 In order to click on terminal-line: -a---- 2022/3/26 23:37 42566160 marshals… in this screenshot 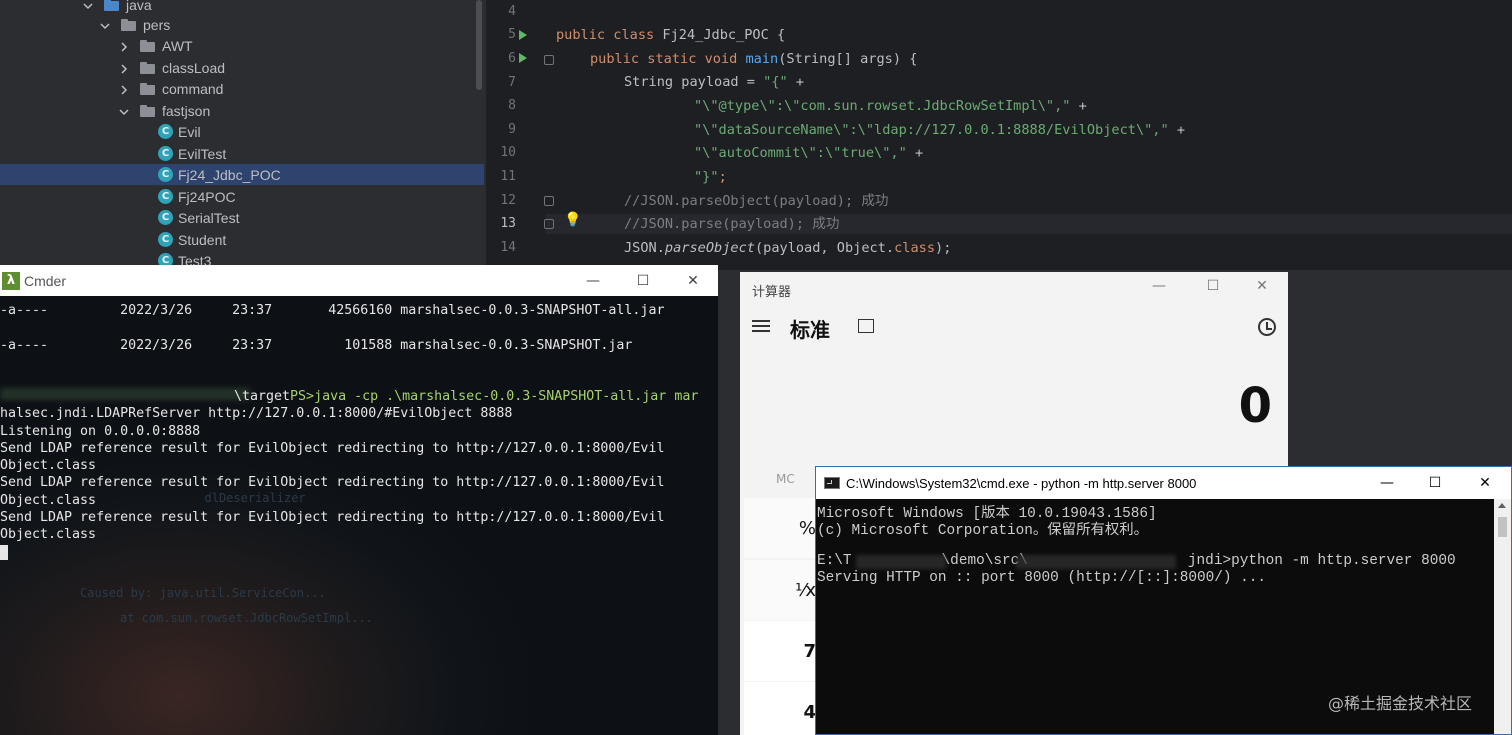, I will do `click(332, 310)`.